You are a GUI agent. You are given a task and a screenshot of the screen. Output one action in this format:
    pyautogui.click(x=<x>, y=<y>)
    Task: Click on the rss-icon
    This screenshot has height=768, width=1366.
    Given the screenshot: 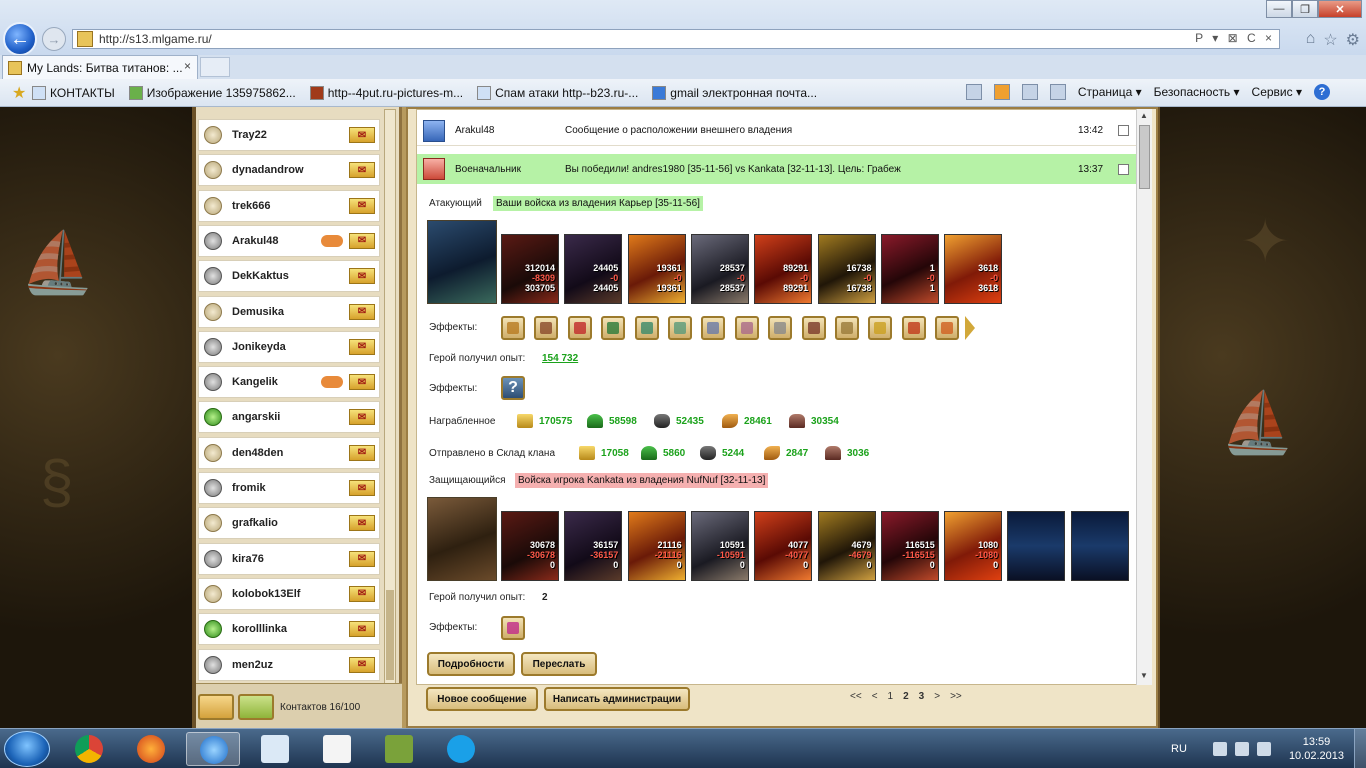 What is the action you would take?
    pyautogui.click(x=1001, y=92)
    